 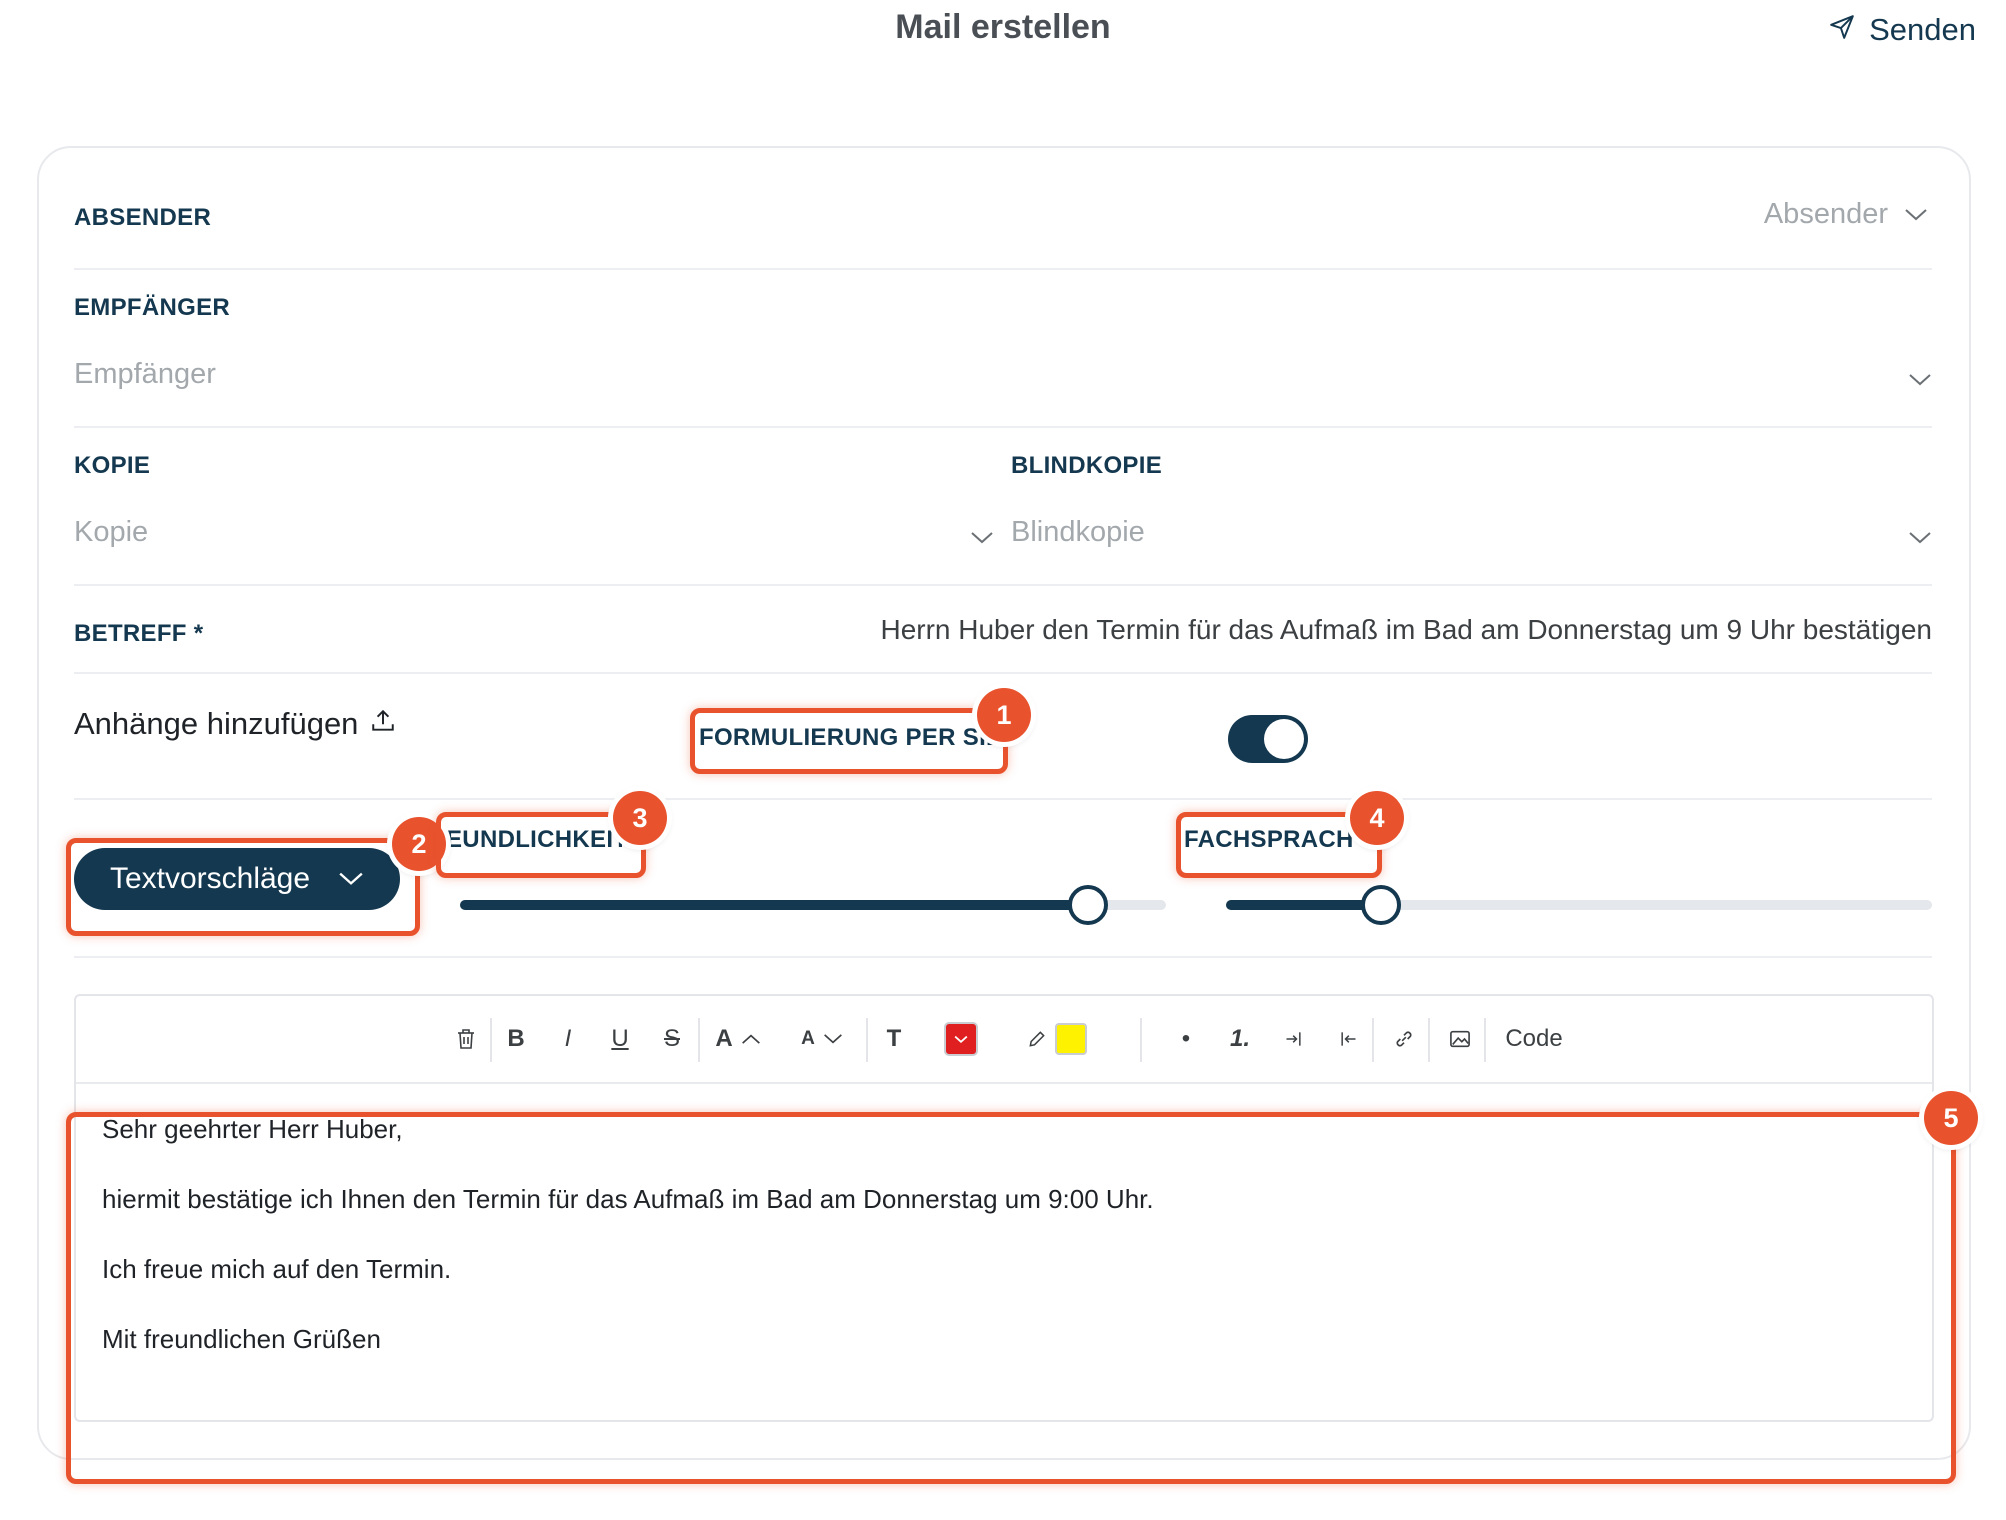 I want to click on page-title: Mail erstellen, so click(x=1003, y=27).